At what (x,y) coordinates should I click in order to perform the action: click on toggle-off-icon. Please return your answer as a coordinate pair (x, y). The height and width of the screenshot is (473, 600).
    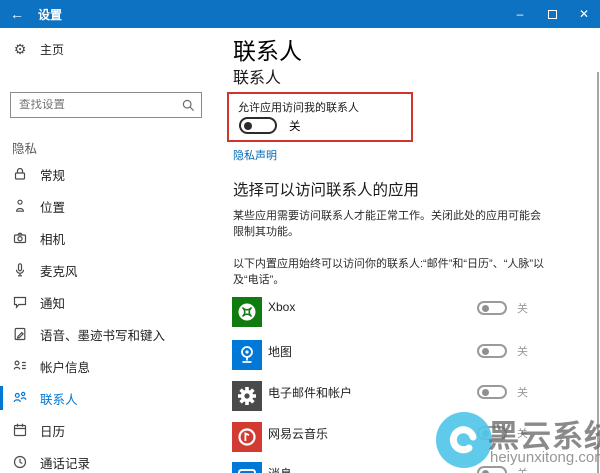
    Looking at the image, I should click on (258, 125).